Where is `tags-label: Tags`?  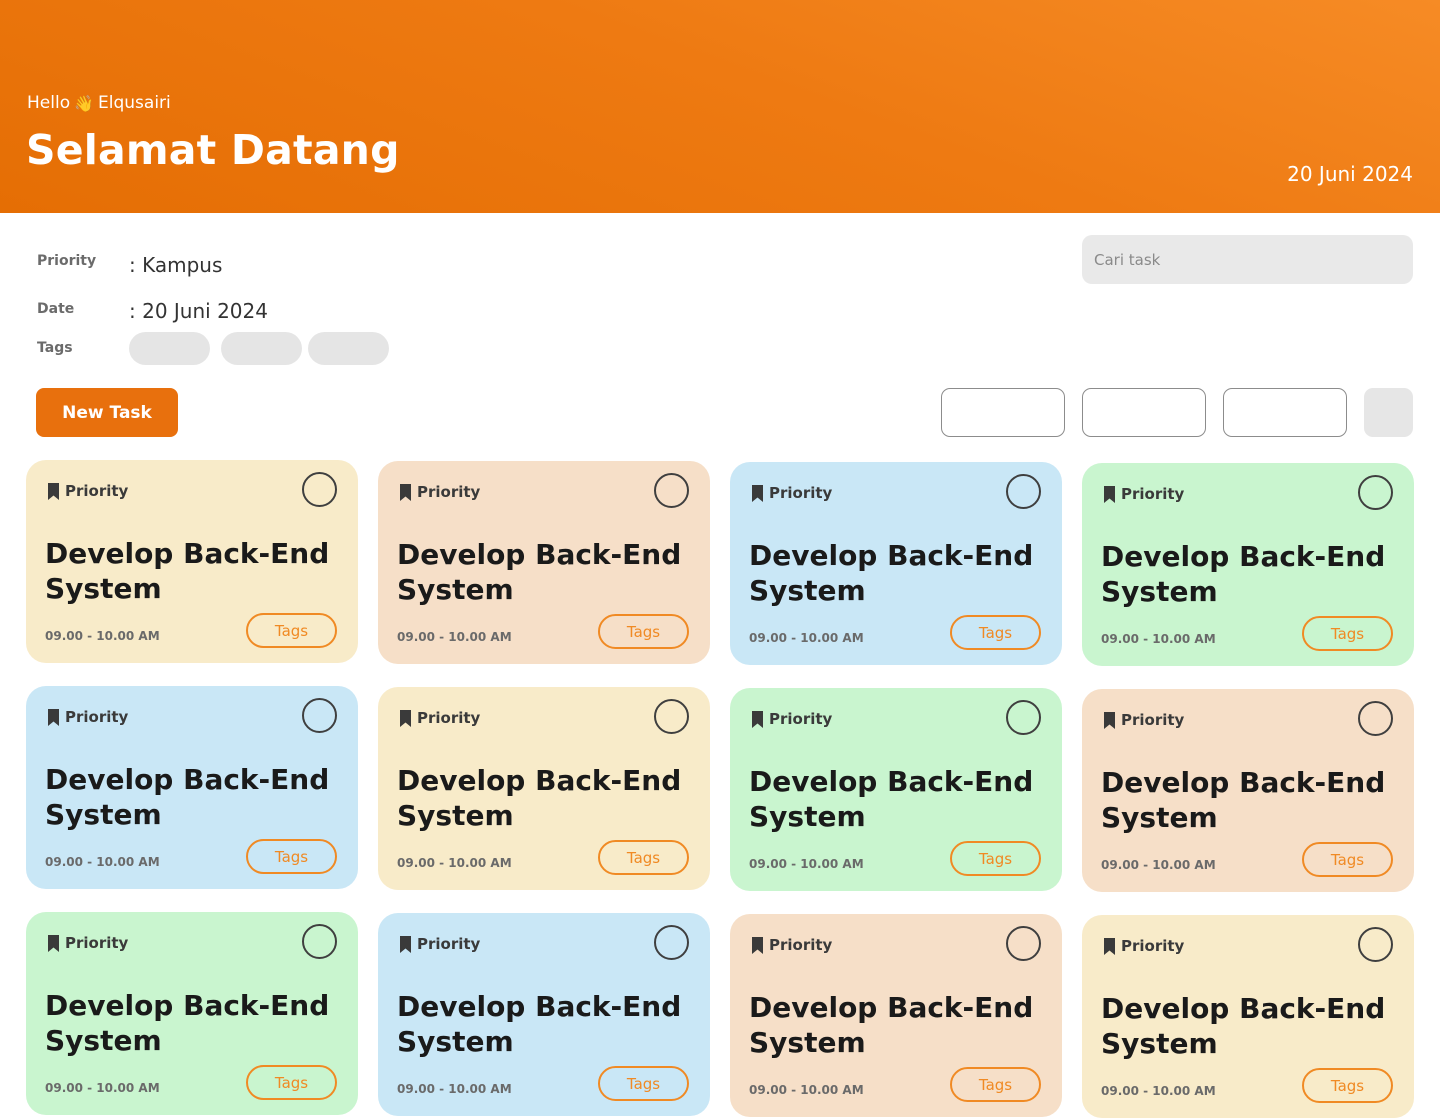 tags-label: Tags is located at coordinates (55, 348).